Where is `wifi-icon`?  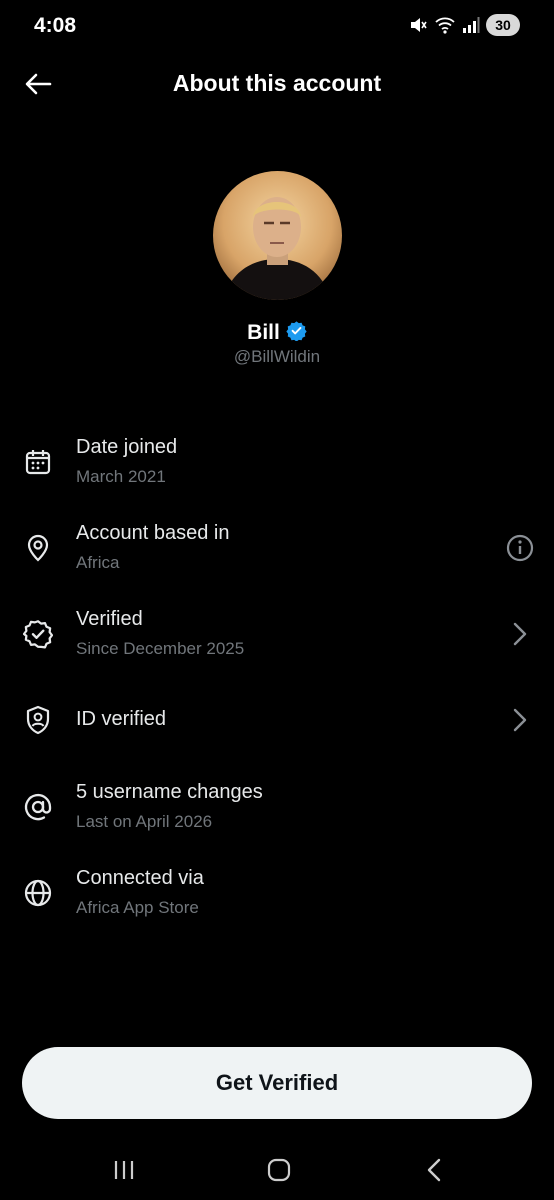 wifi-icon is located at coordinates (445, 25).